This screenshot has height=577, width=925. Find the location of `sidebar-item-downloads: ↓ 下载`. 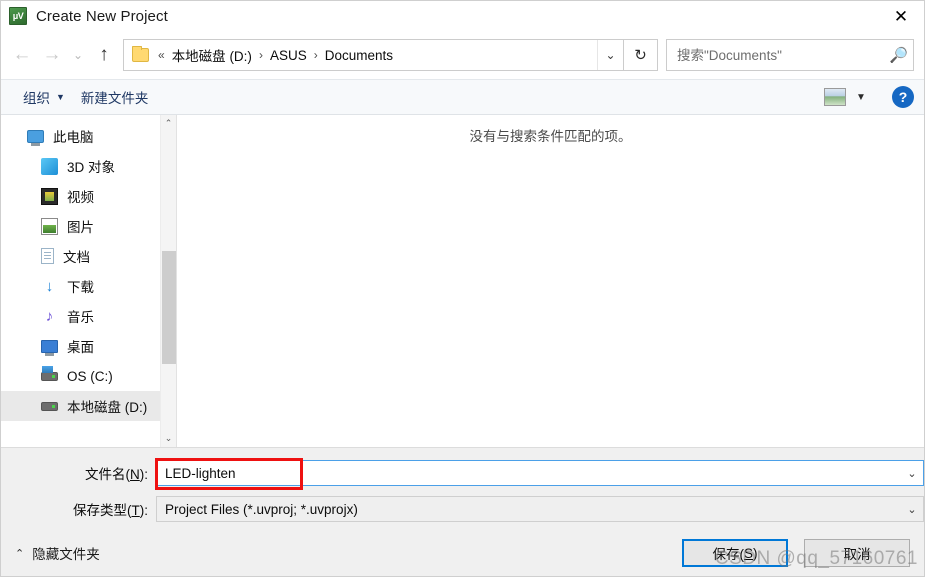

sidebar-item-downloads: ↓ 下载 is located at coordinates (88, 286).